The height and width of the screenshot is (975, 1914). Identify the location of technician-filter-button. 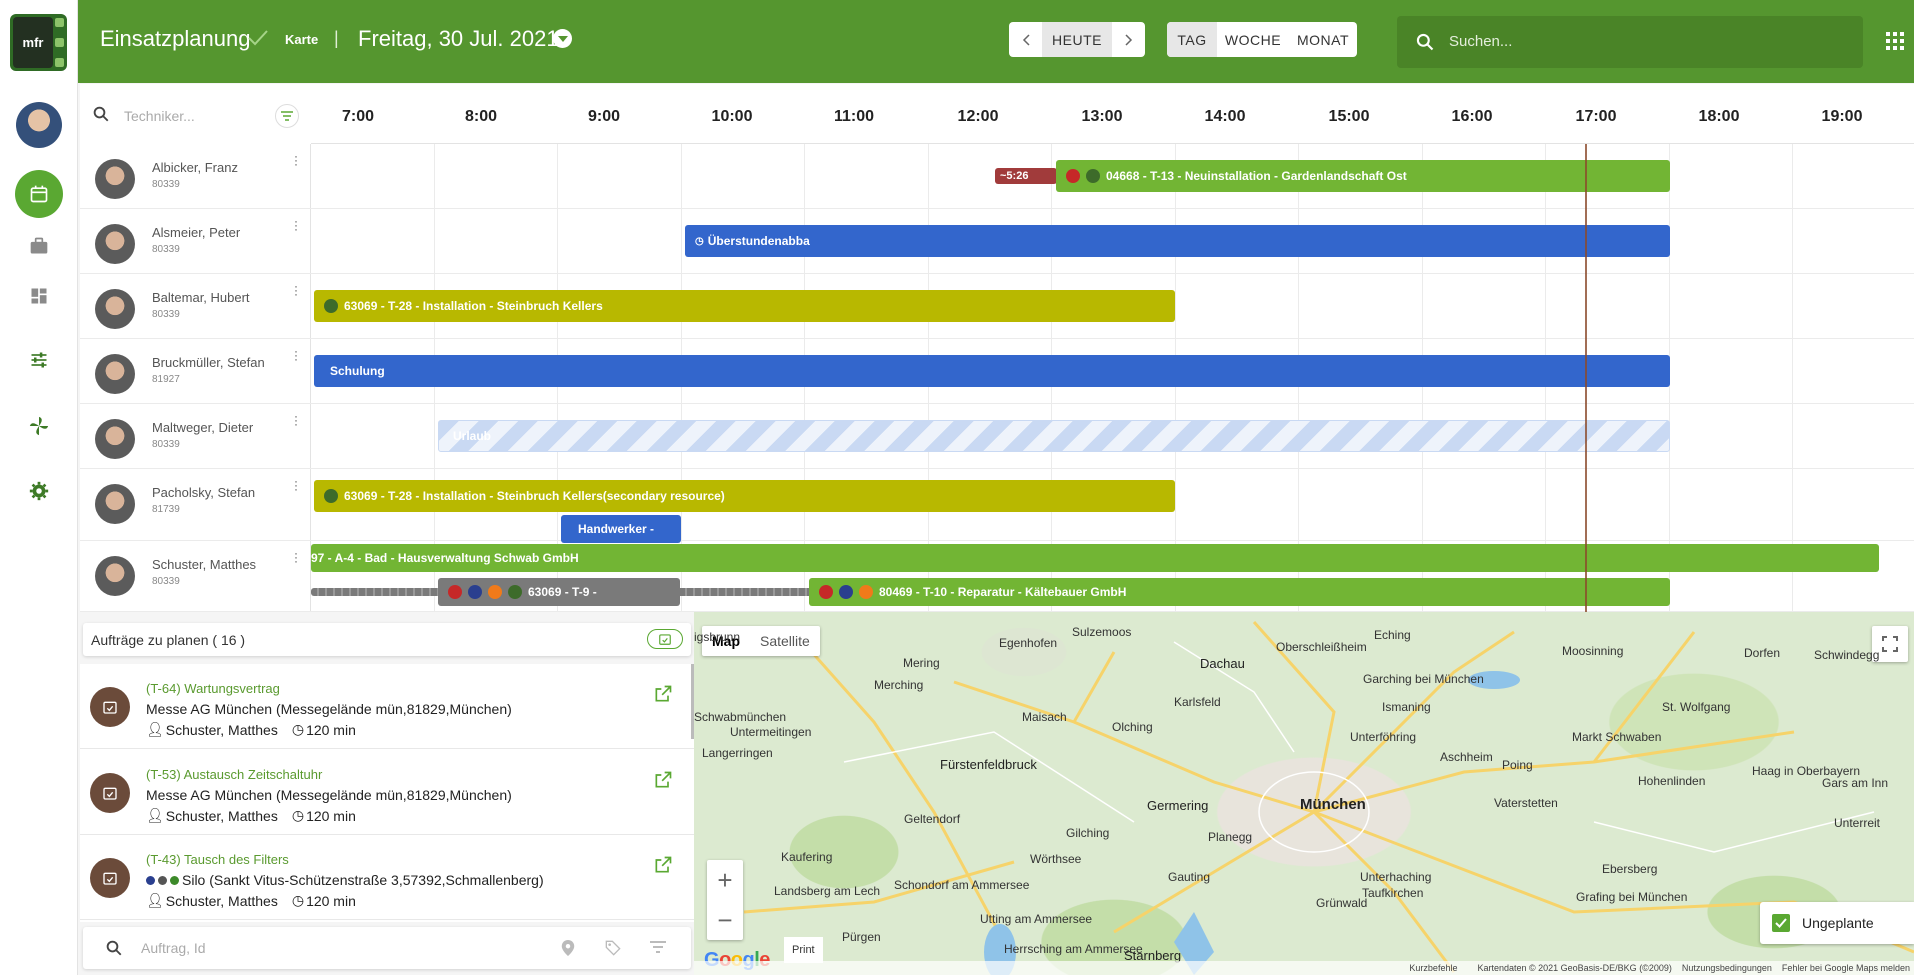
(287, 116).